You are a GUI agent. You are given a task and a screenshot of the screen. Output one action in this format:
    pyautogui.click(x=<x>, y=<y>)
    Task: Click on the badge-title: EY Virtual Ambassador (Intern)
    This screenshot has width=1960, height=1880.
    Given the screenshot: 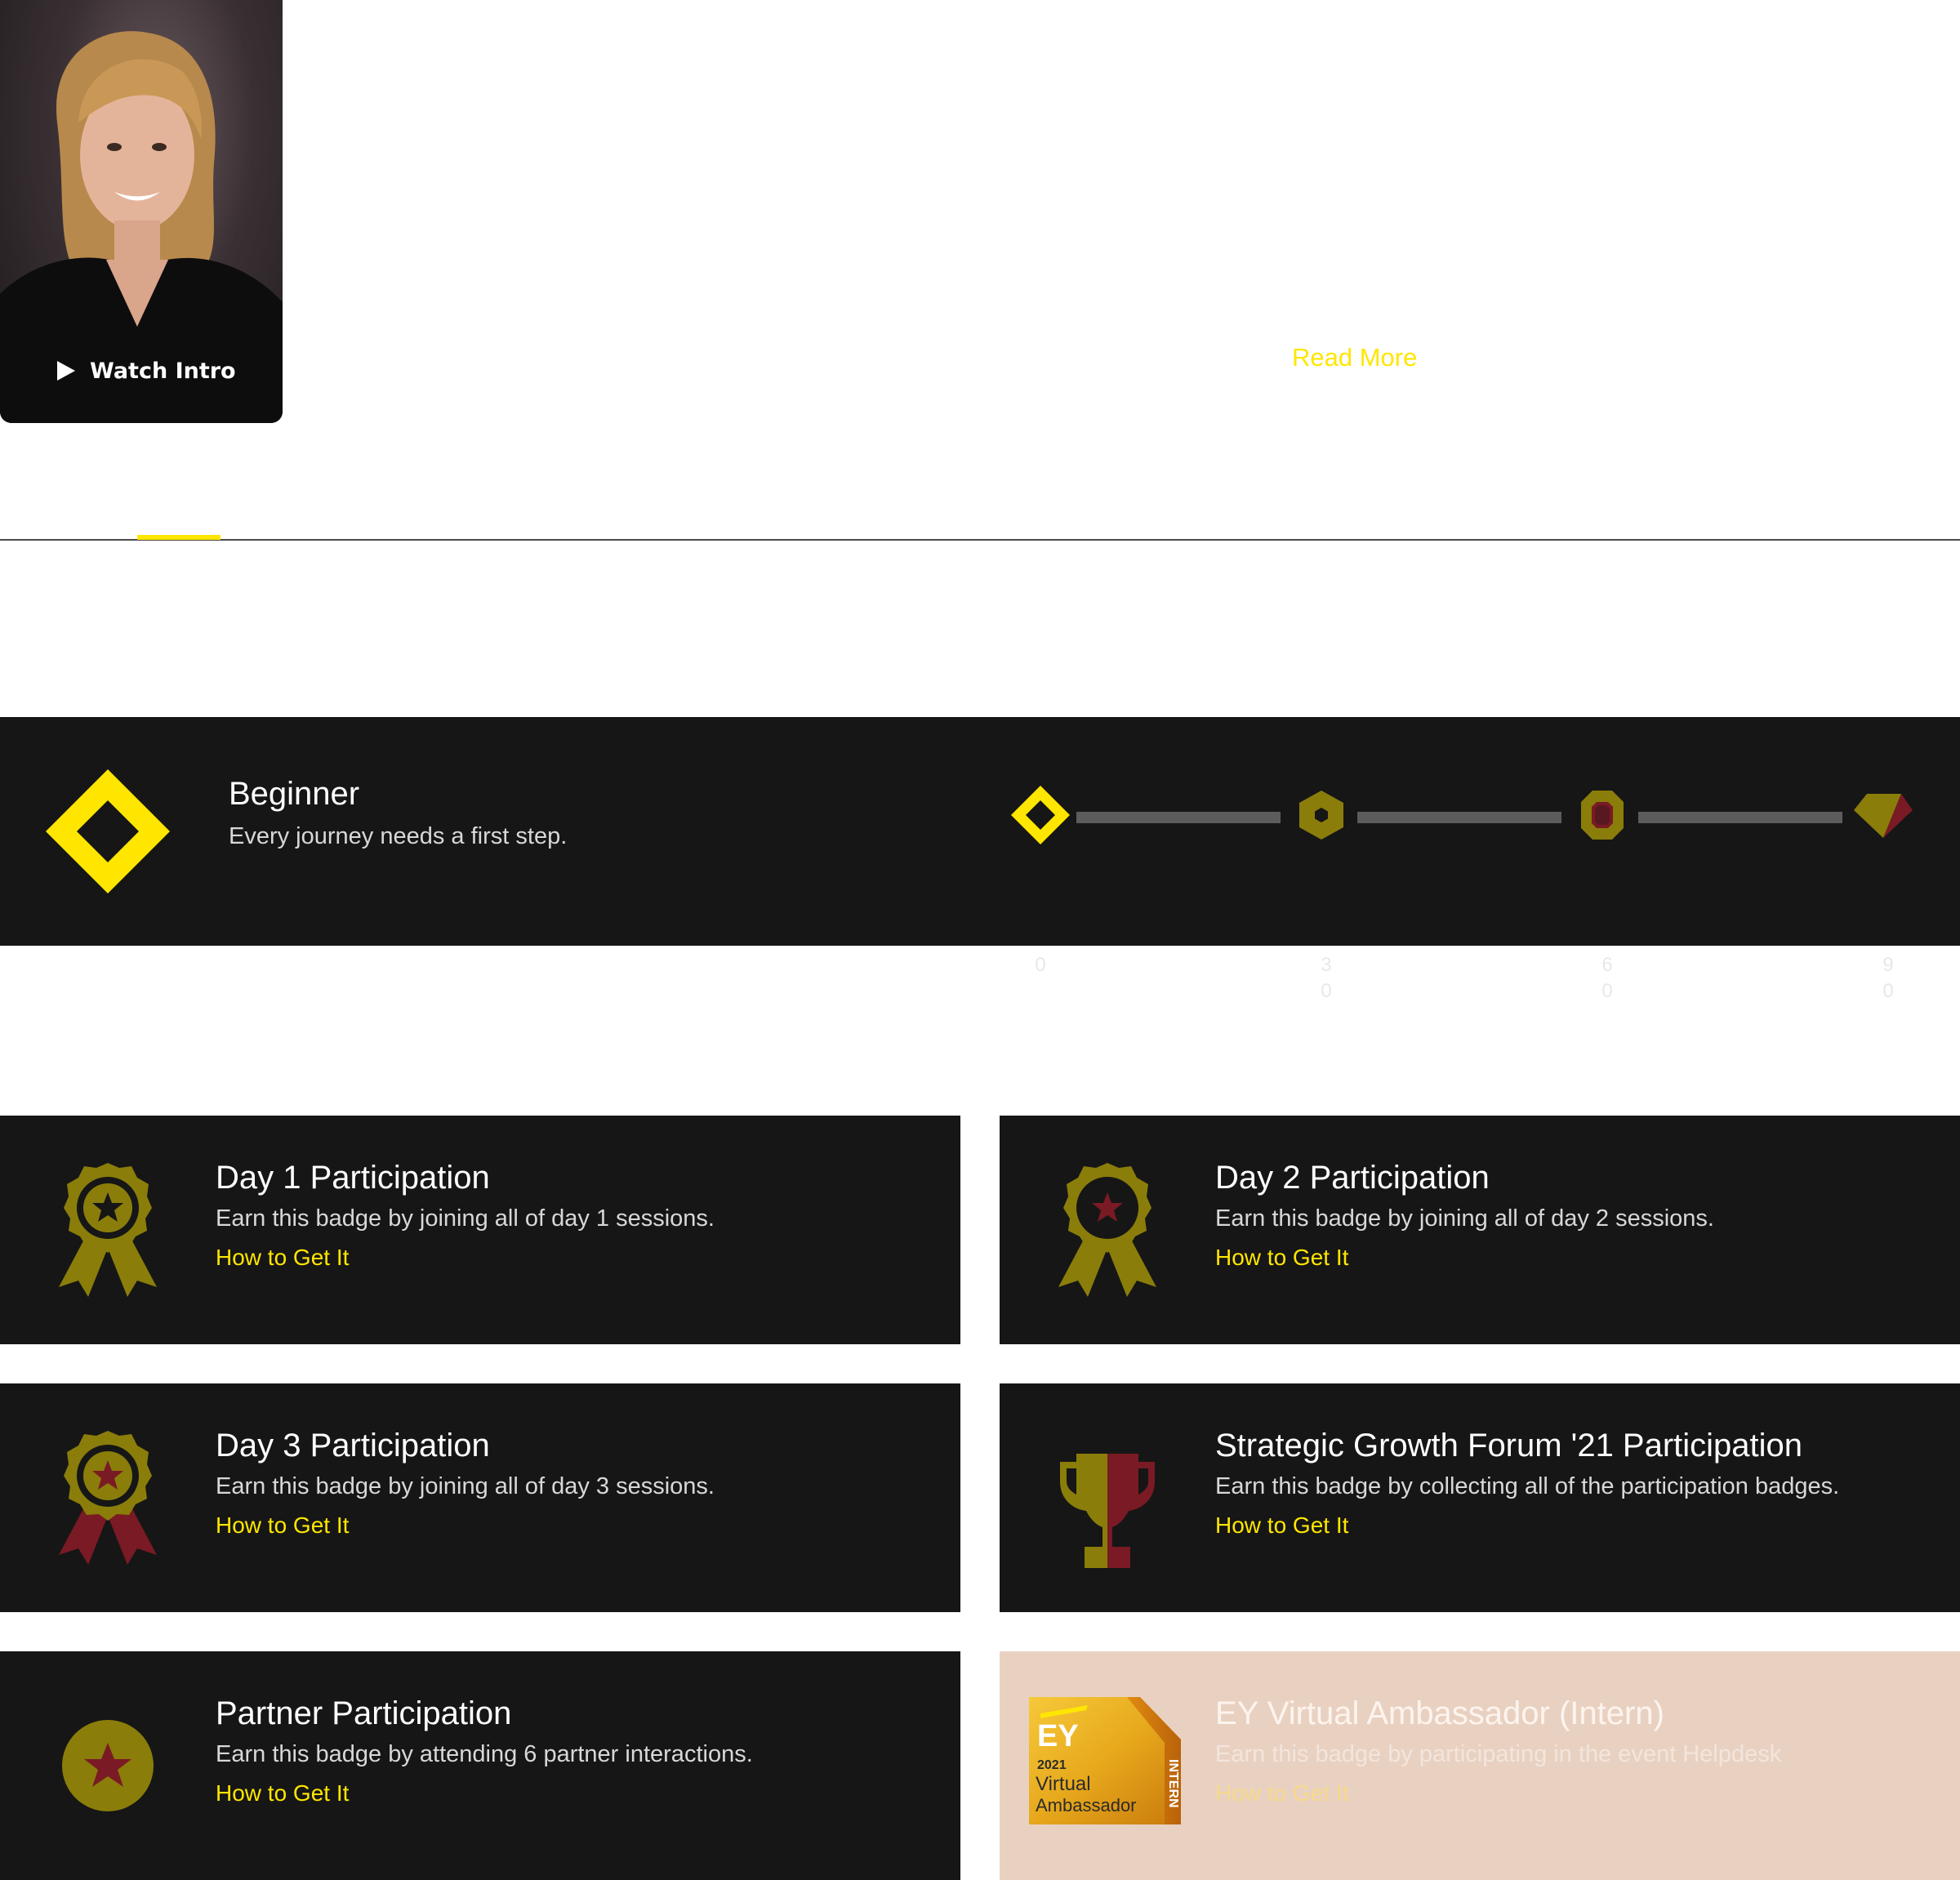 What is the action you would take?
    pyautogui.click(x=1439, y=1713)
    